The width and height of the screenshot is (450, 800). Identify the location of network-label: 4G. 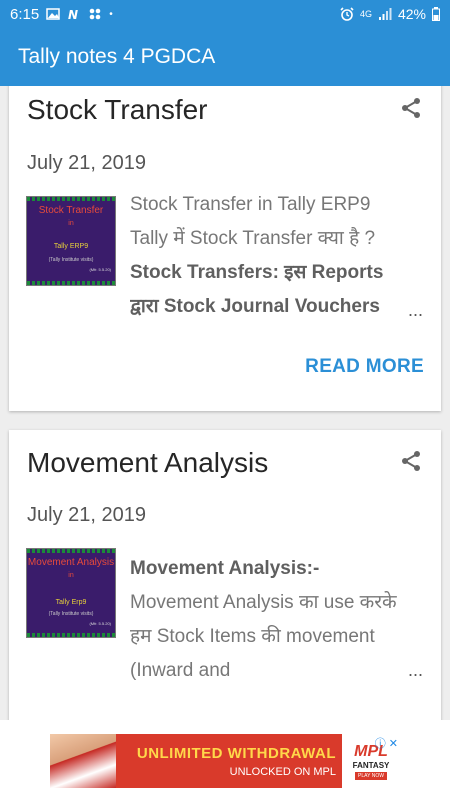
(365, 14).